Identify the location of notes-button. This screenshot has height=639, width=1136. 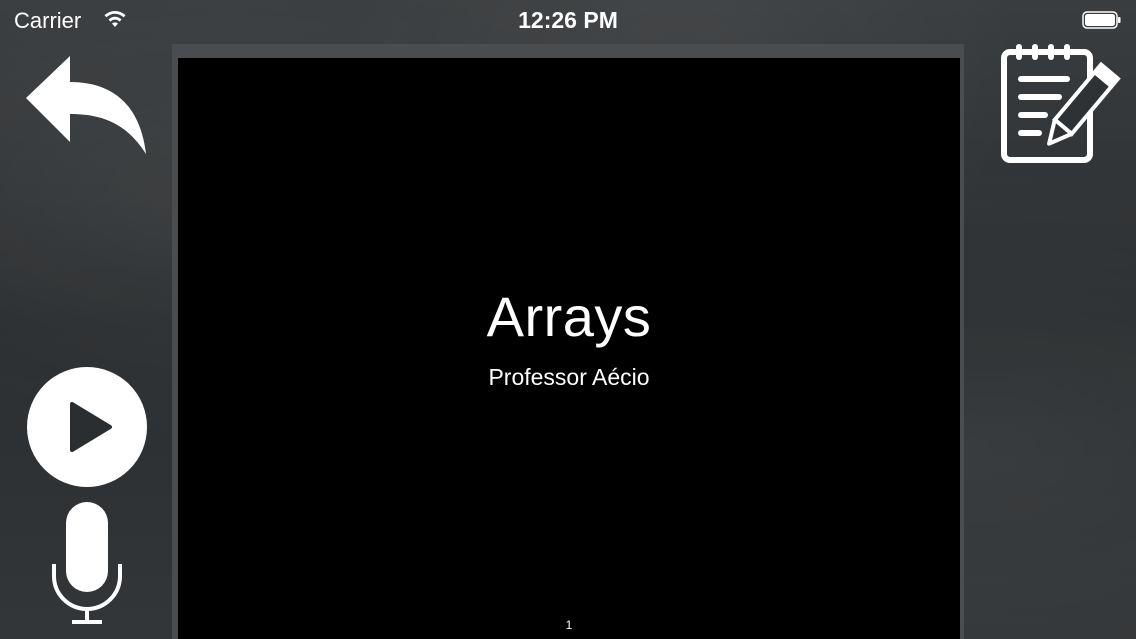
(1060, 104).